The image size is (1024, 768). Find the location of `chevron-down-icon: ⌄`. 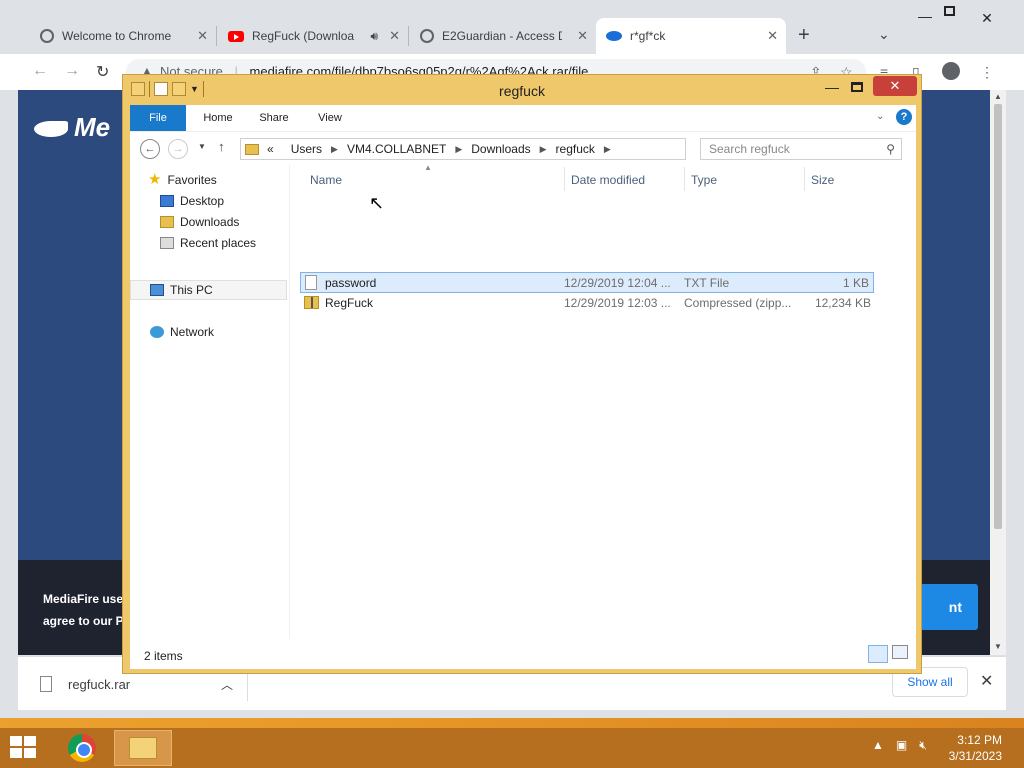

chevron-down-icon: ⌄ is located at coordinates (884, 34).